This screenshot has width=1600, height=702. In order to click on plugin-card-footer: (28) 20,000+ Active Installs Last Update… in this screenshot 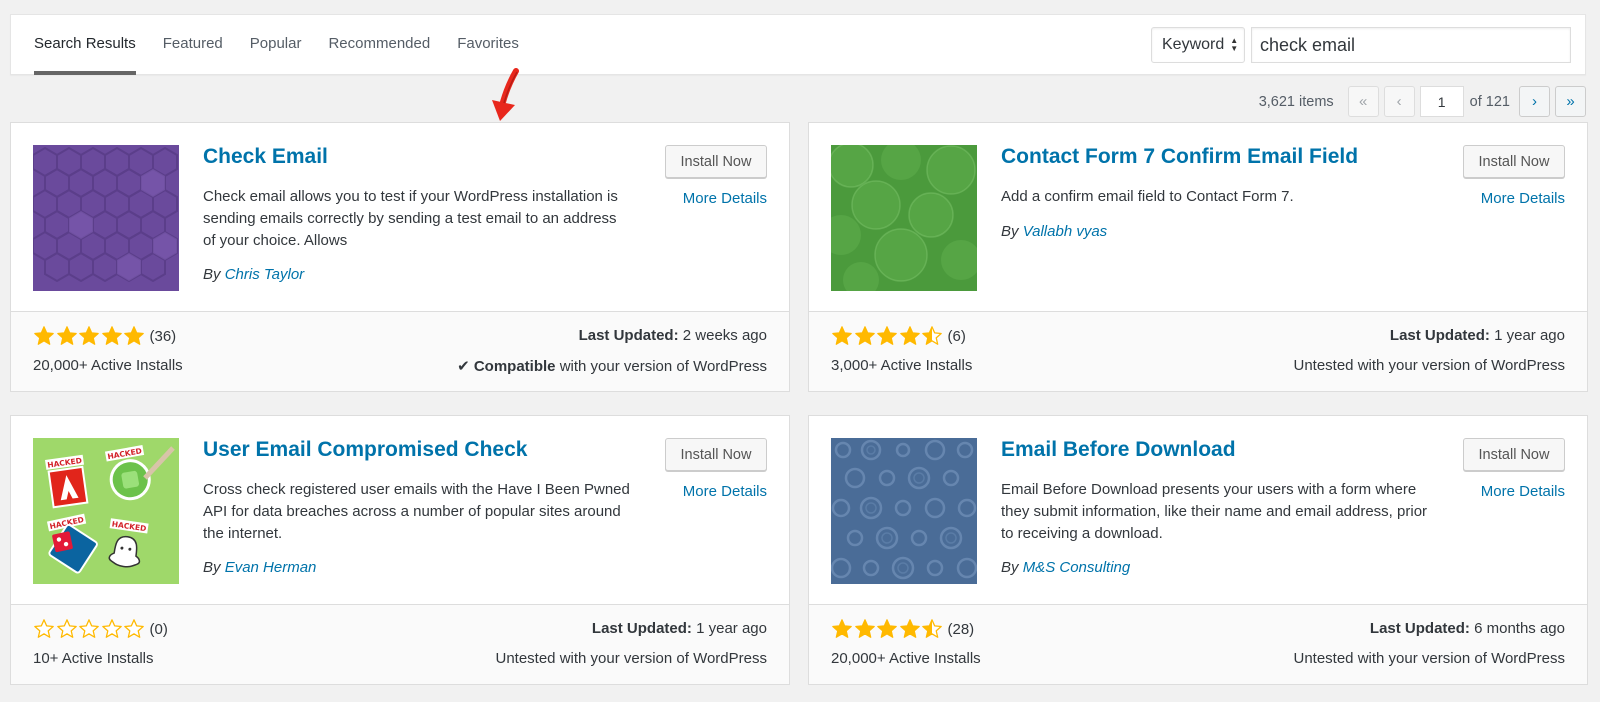, I will do `click(1198, 644)`.